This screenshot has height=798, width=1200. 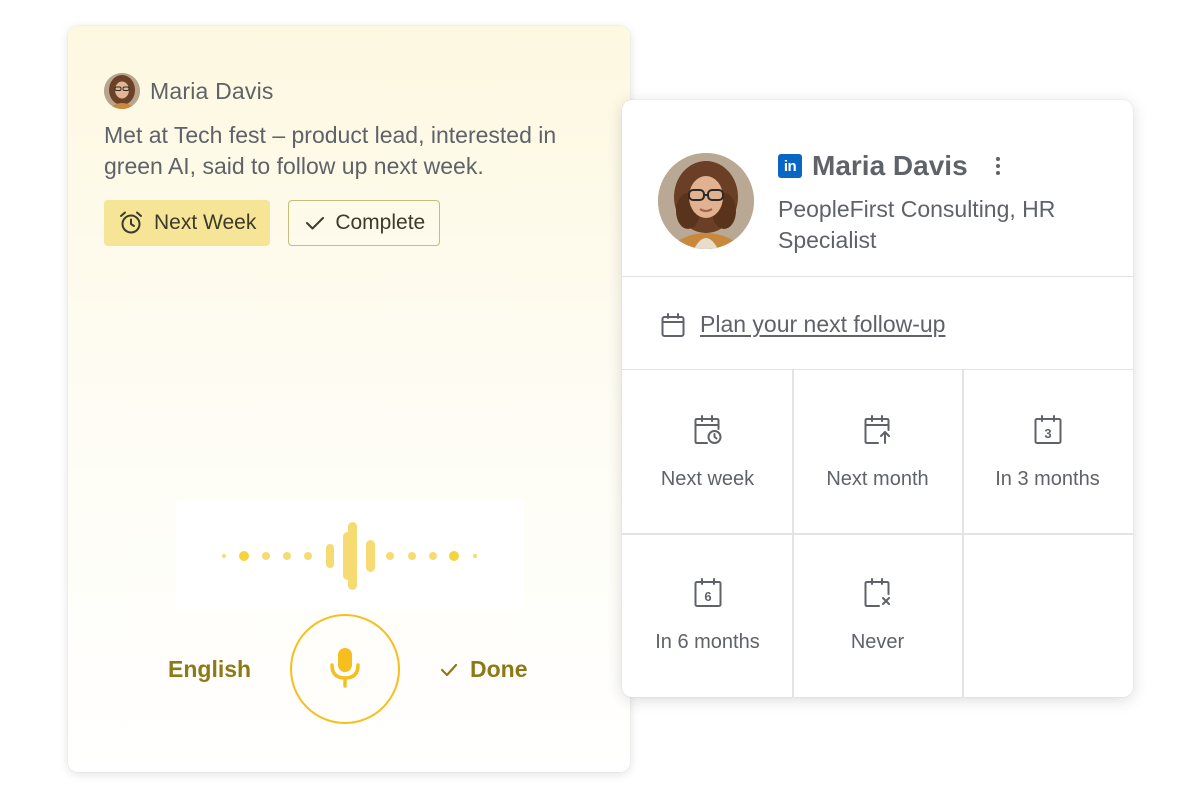 I want to click on calendar-number: 6, so click(x=707, y=596).